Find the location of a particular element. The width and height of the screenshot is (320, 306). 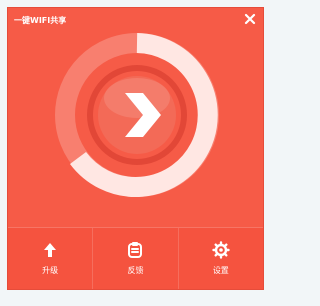

settings-button: 设置 is located at coordinates (221, 258).